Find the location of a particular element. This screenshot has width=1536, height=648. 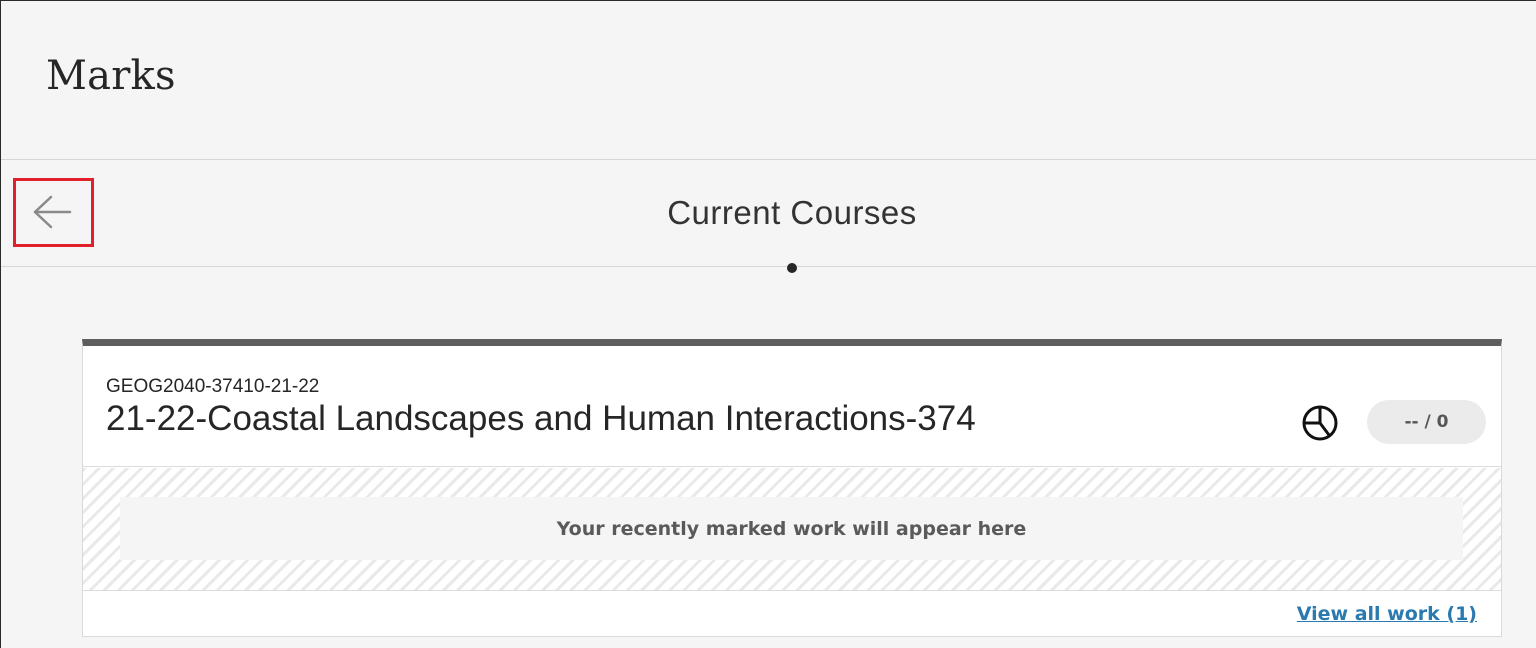

pagination-dot is located at coordinates (792, 268).